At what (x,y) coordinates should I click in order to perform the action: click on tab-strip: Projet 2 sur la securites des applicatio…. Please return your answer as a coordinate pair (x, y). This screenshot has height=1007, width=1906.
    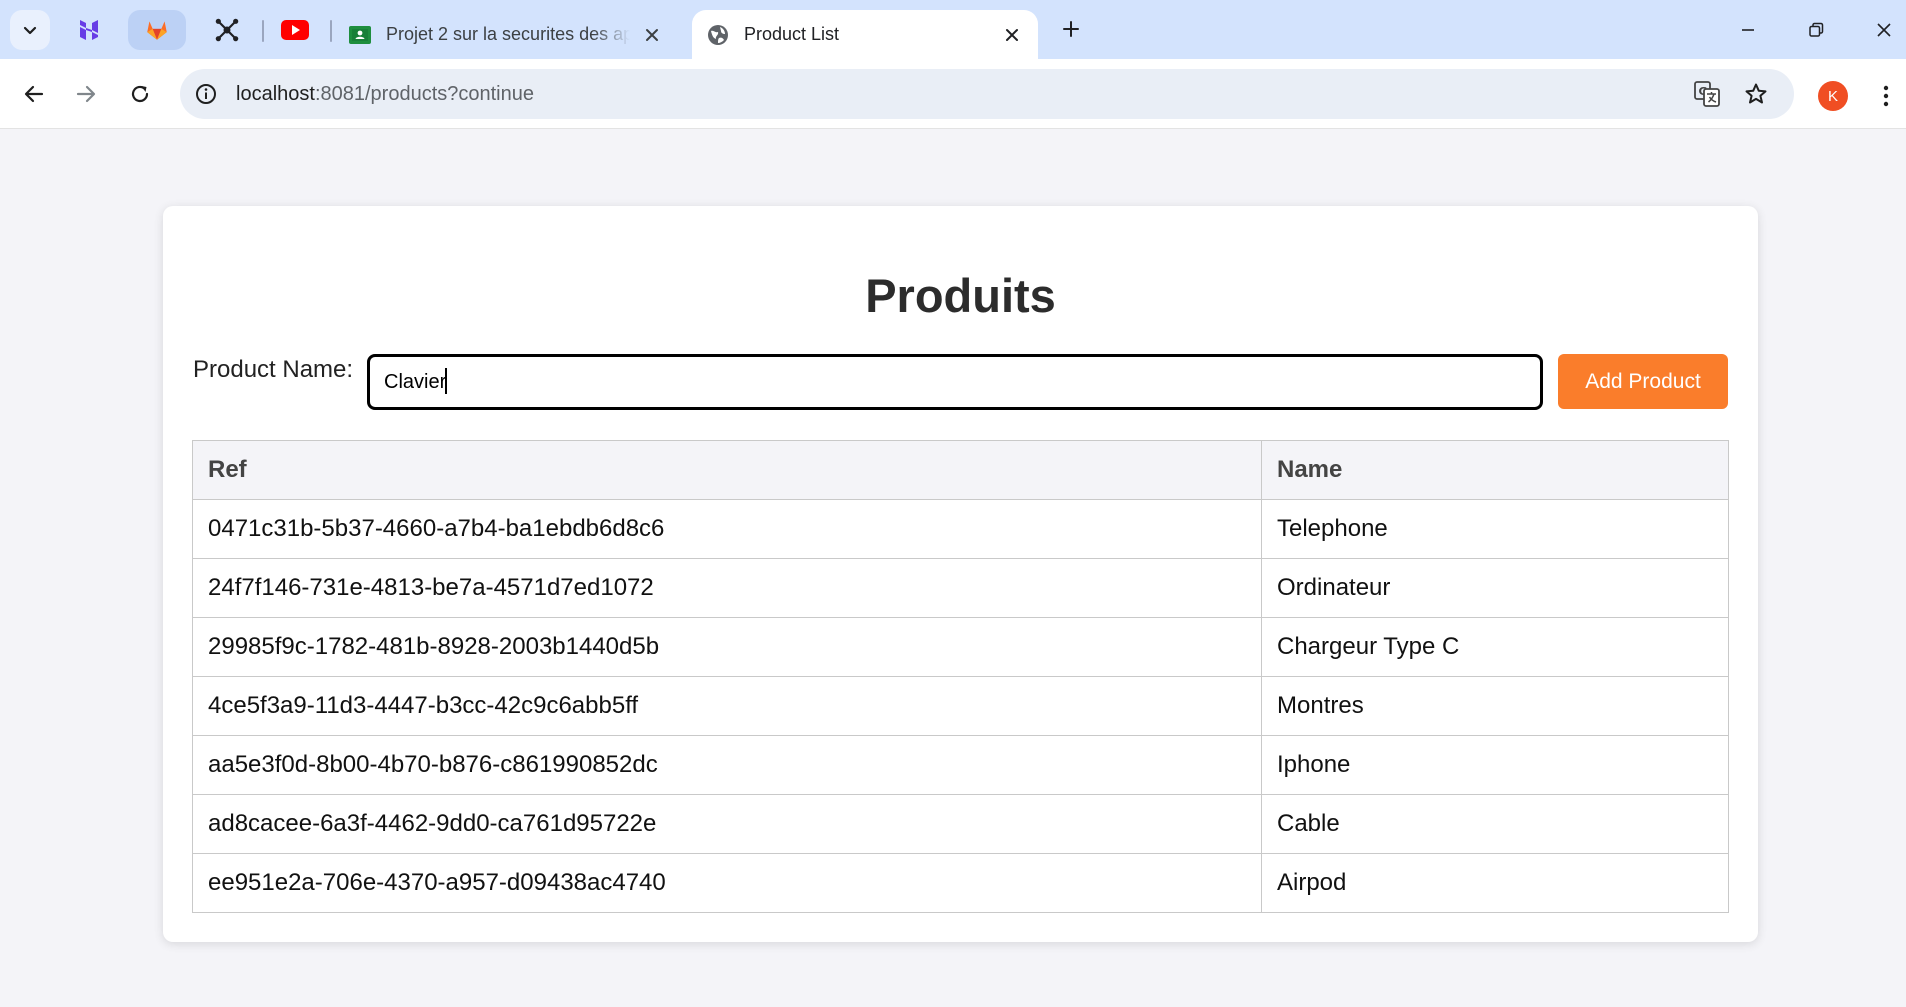
    Looking at the image, I should click on (953, 29).